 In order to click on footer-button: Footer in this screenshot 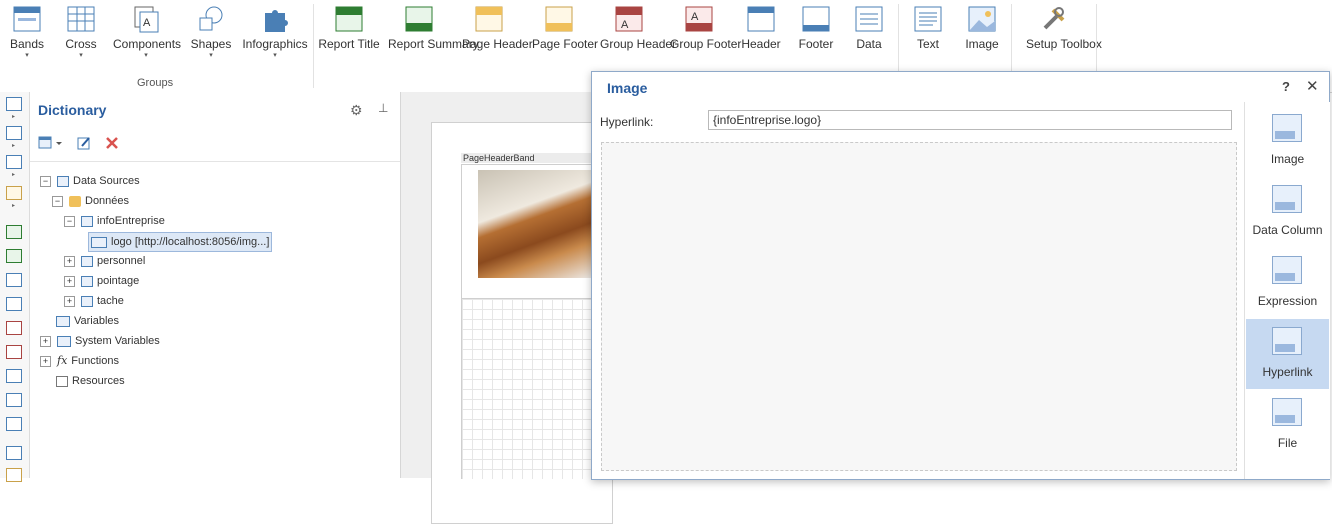, I will do `click(816, 27)`.